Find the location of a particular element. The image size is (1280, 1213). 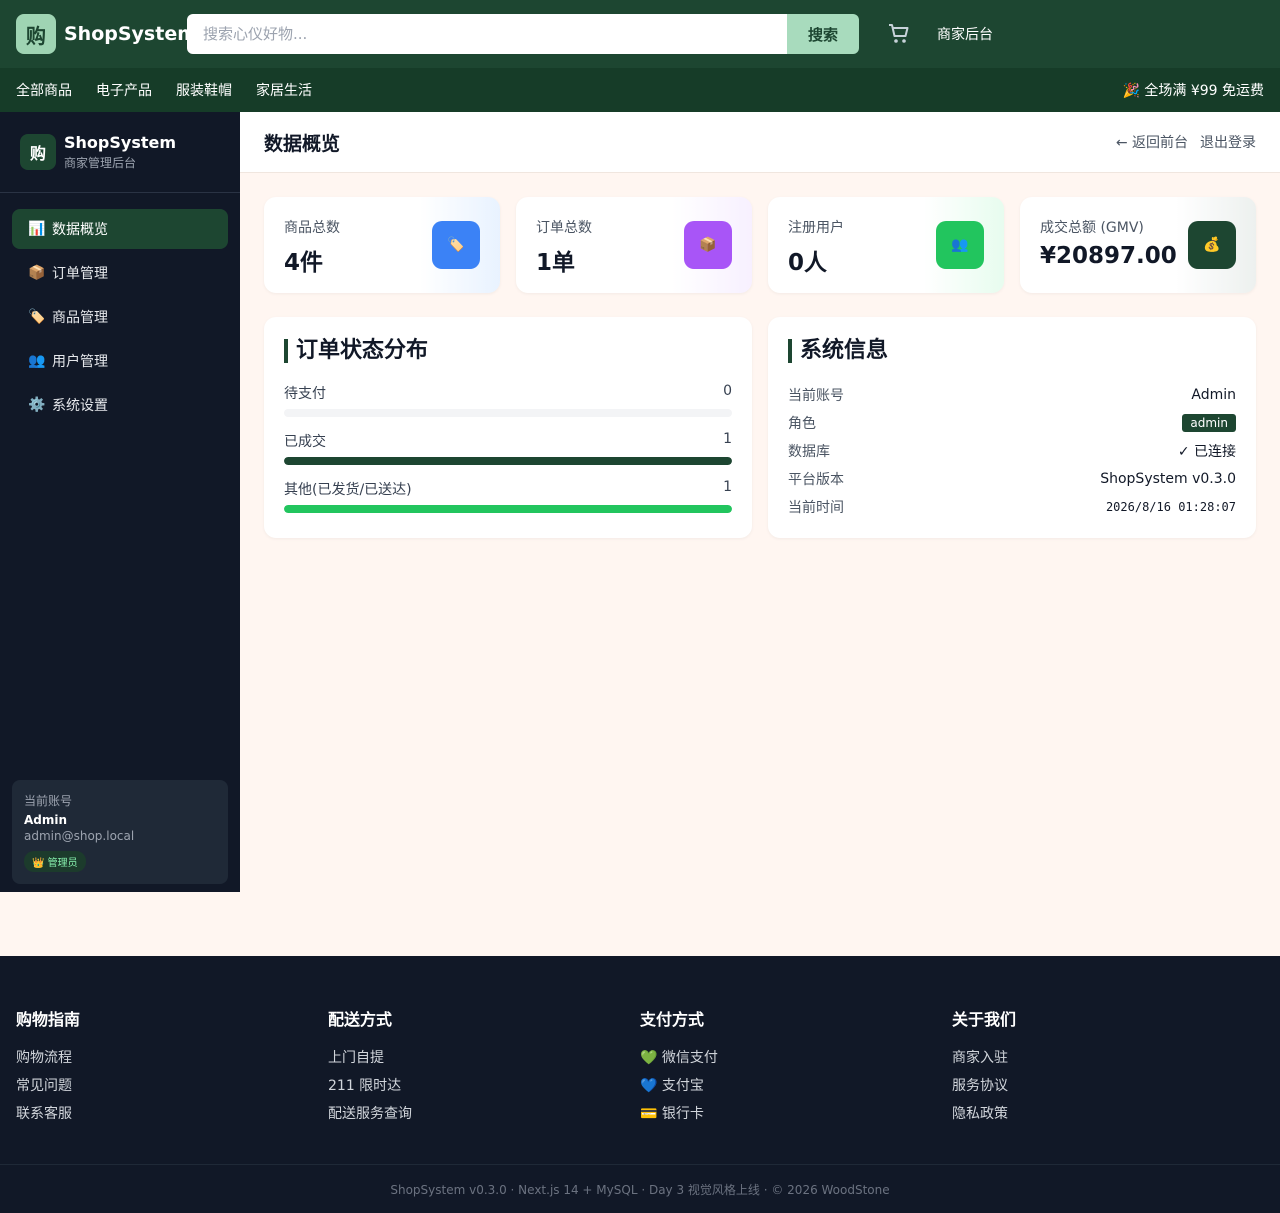

main-header: 数据概览 ← 返回前台 退出登录 is located at coordinates (760, 142).